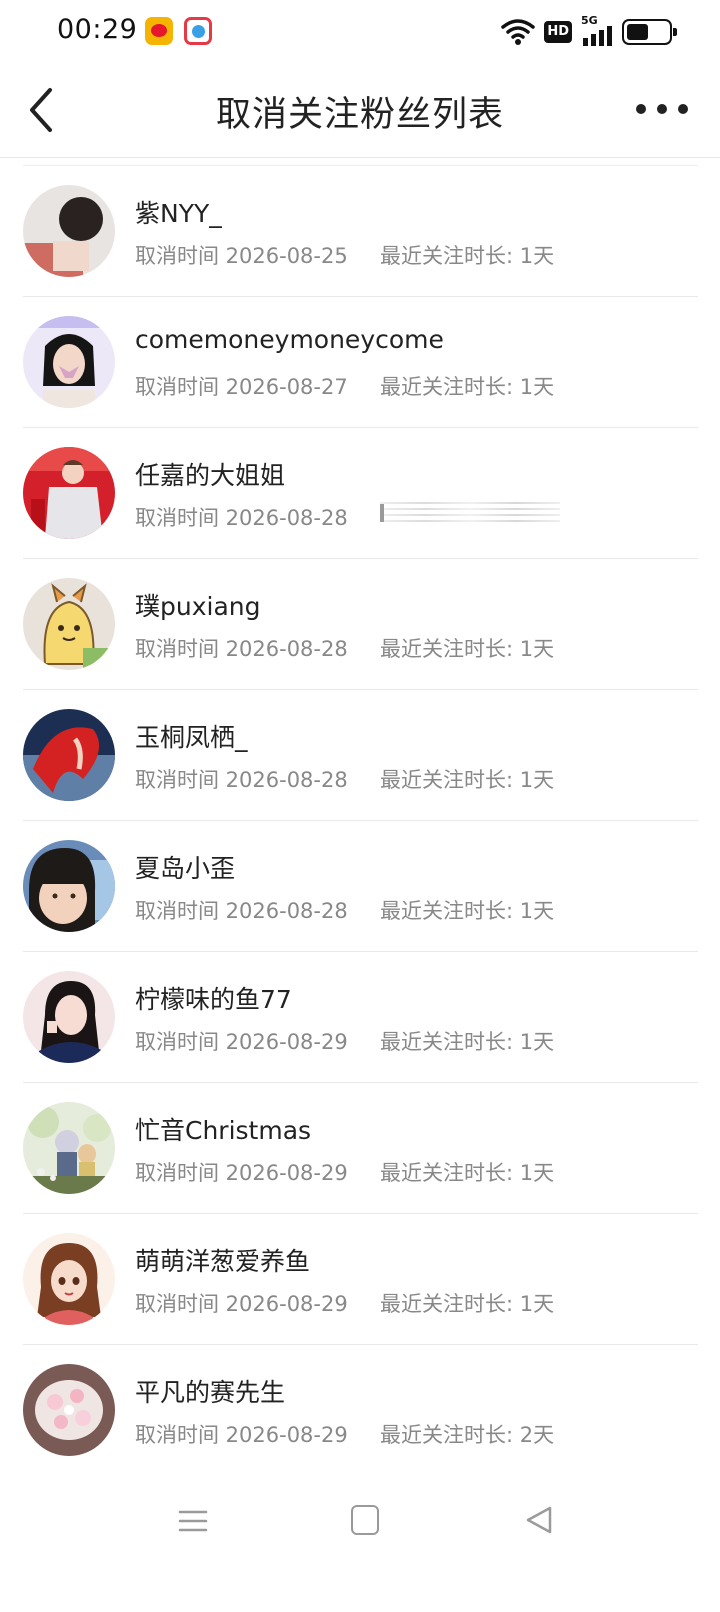  I want to click on status-bar: 00:29 HD 5G, so click(360, 32).